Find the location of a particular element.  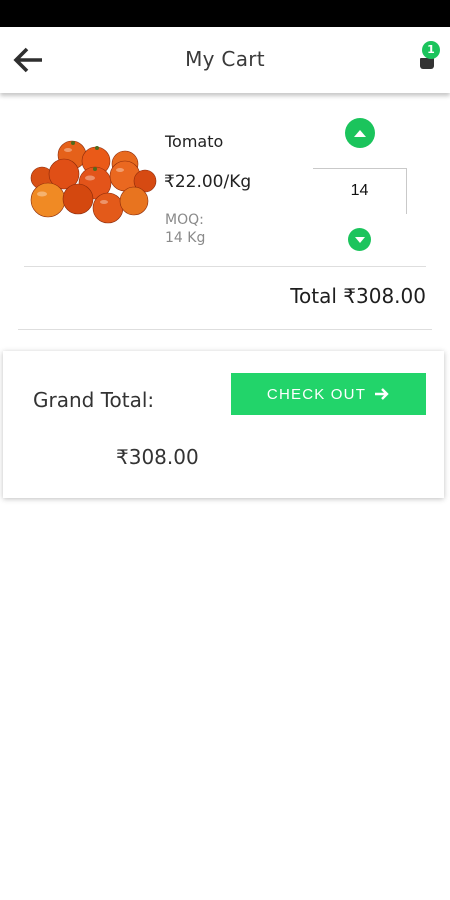

item-name: Tomato is located at coordinates (194, 141).